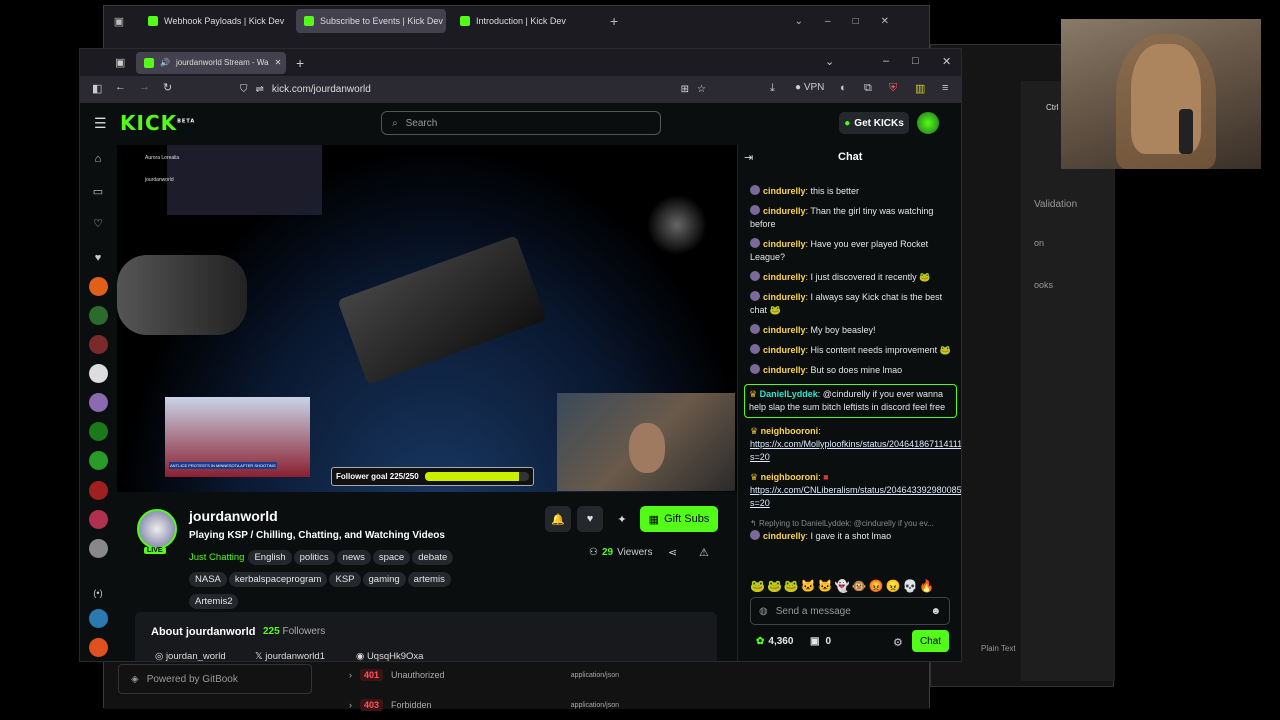 The height and width of the screenshot is (720, 1280). What do you see at coordinates (473, 89) in the screenshot?
I see `address-bar: ⛉ ⇌ kick.com/jourdanworld ⊞ ☆` at bounding box center [473, 89].